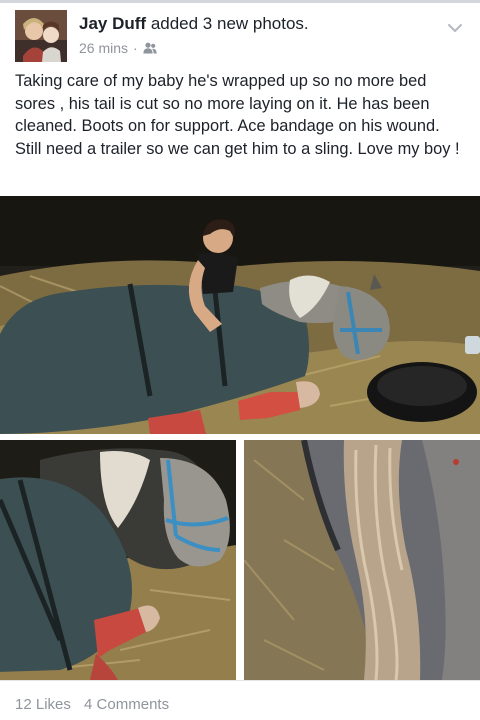 Image resolution: width=480 pixels, height=720 pixels. What do you see at coordinates (150, 48) in the screenshot?
I see `friends-icon` at bounding box center [150, 48].